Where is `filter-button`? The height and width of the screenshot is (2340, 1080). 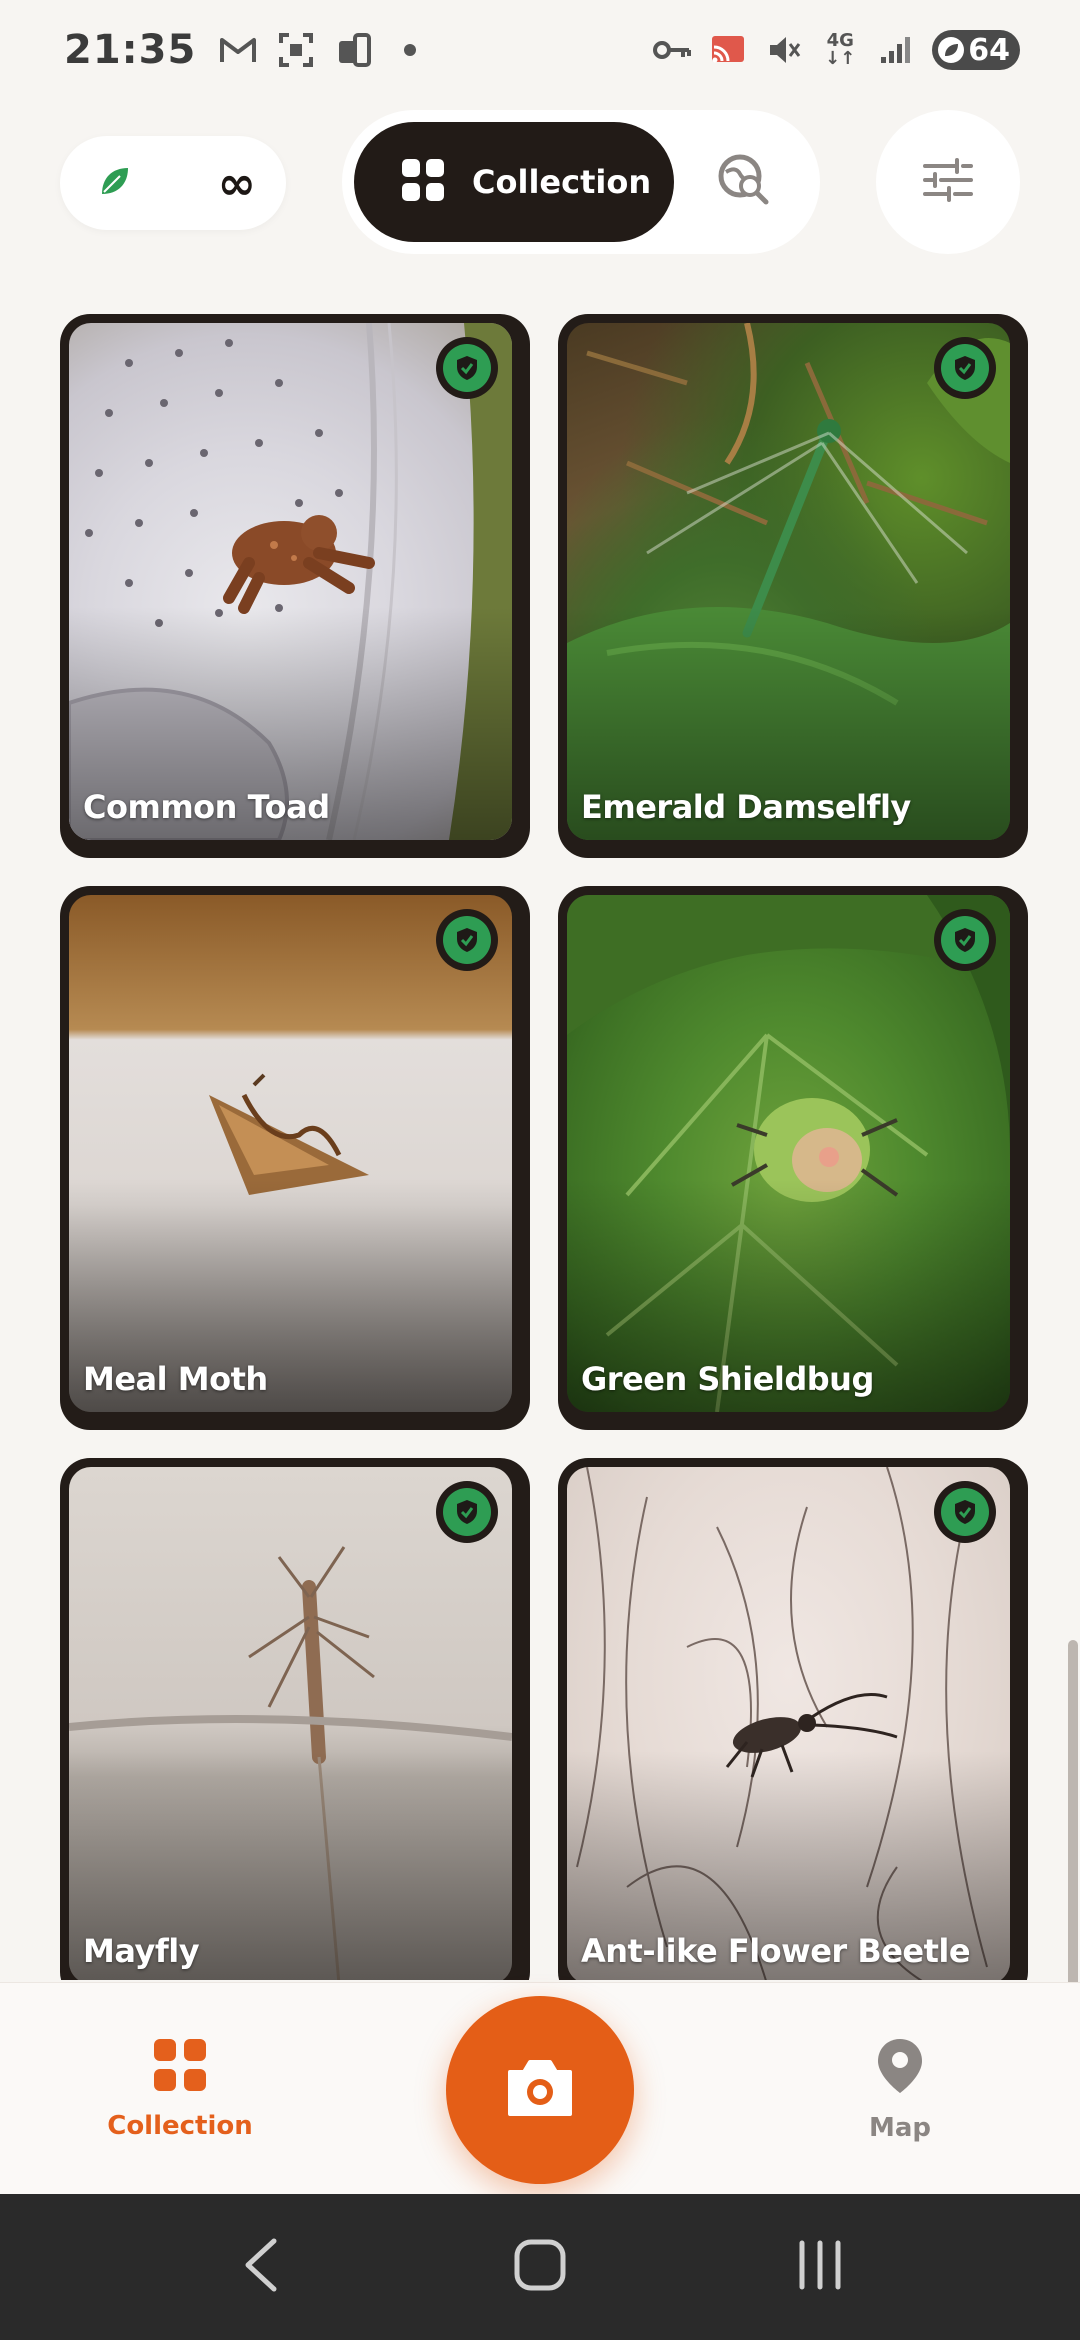 filter-button is located at coordinates (948, 182).